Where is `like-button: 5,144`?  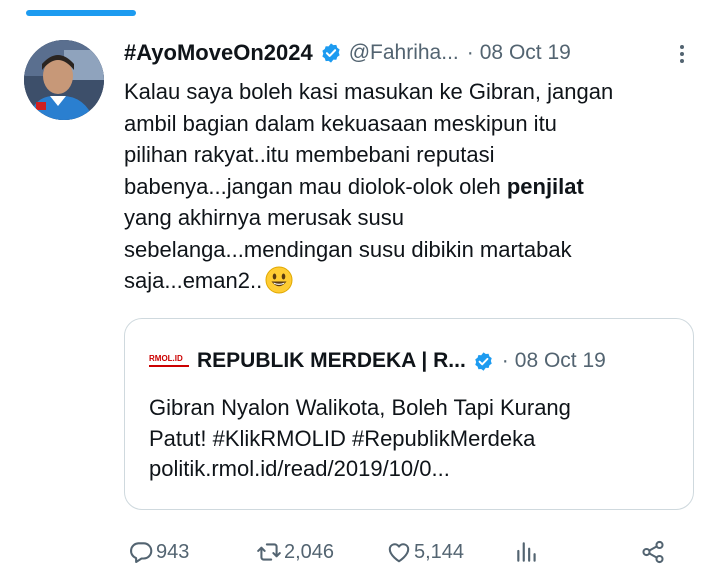 like-button: 5,144 is located at coordinates (425, 552).